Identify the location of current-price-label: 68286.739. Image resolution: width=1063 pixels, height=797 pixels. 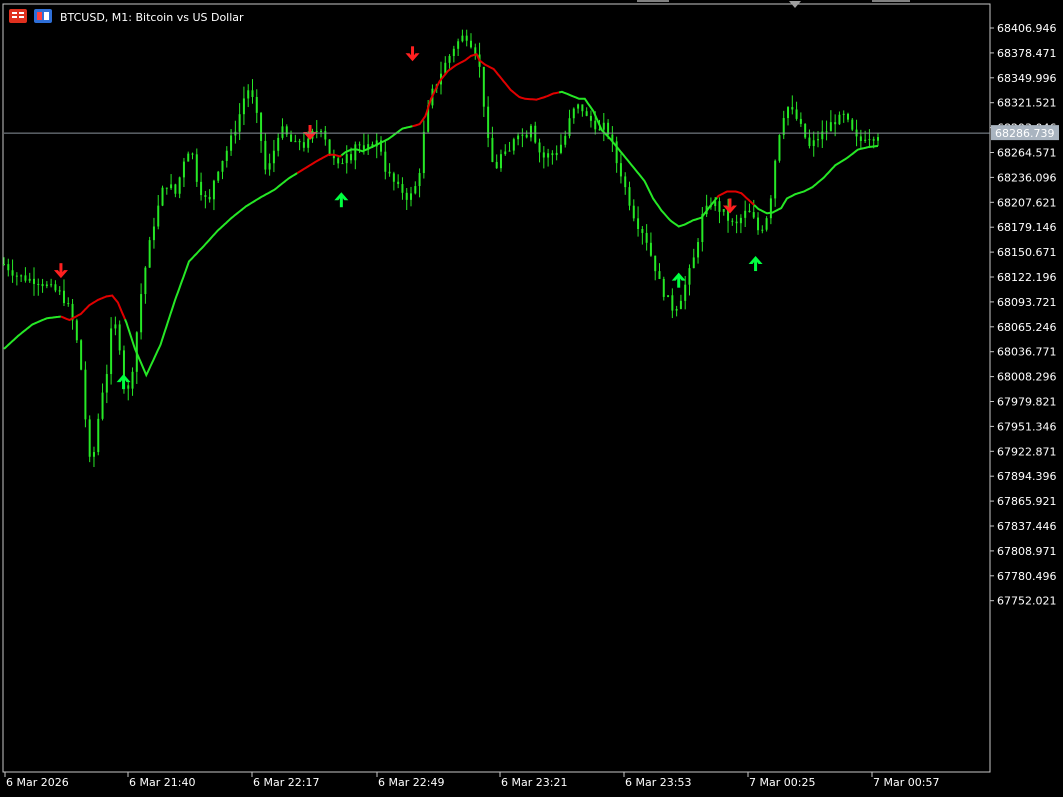
(1025, 133).